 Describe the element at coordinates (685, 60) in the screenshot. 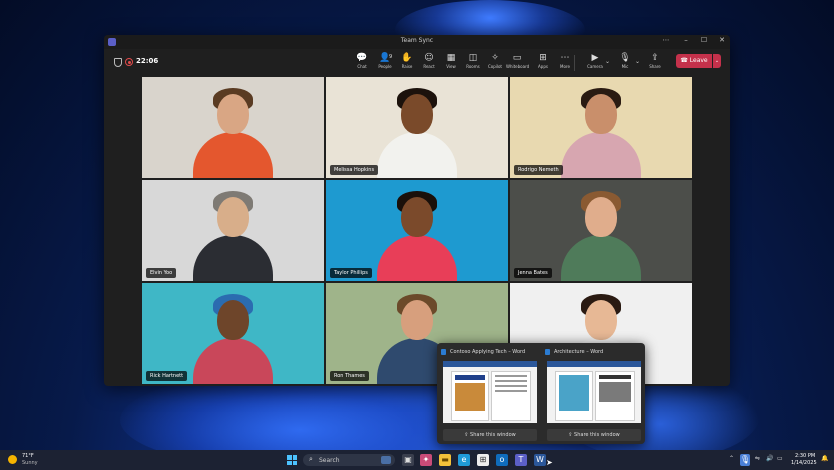

I see `phone-hangup-icon: ☎` at that location.